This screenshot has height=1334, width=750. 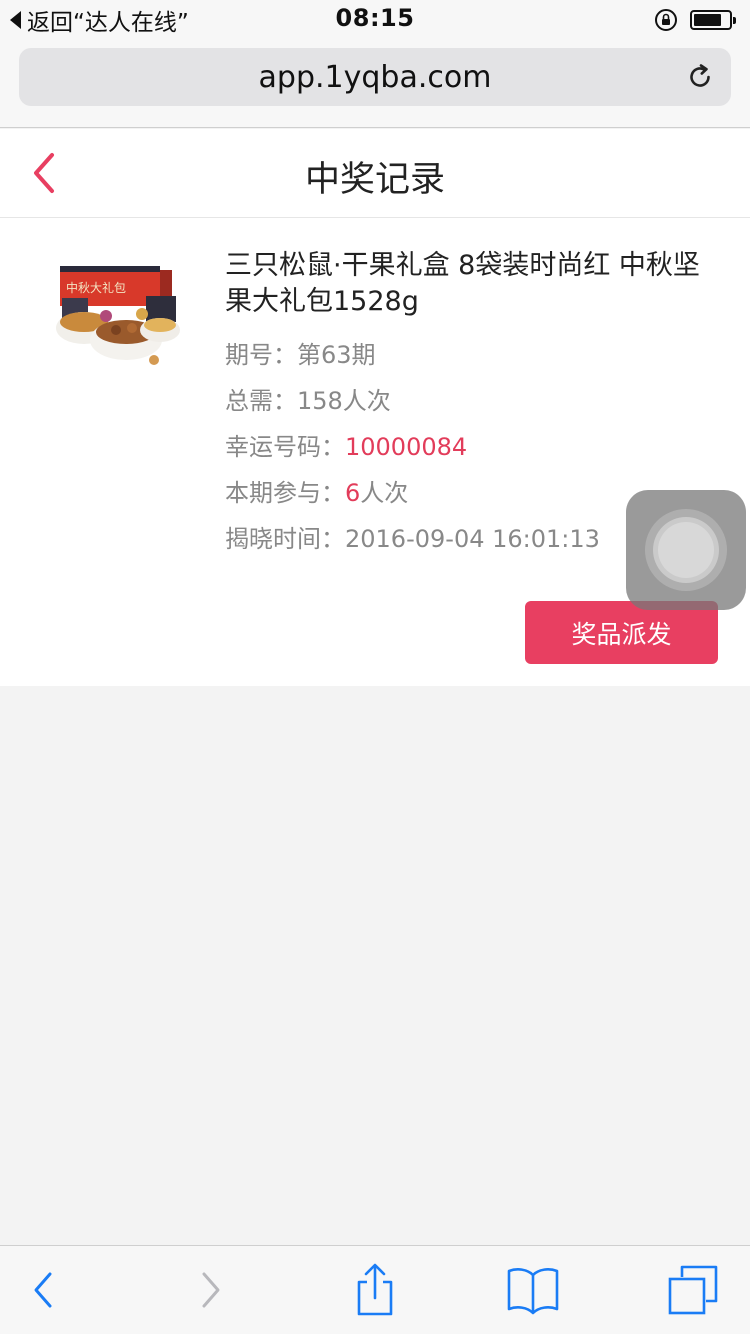 I want to click on share-icon, so click(x=375, y=1289).